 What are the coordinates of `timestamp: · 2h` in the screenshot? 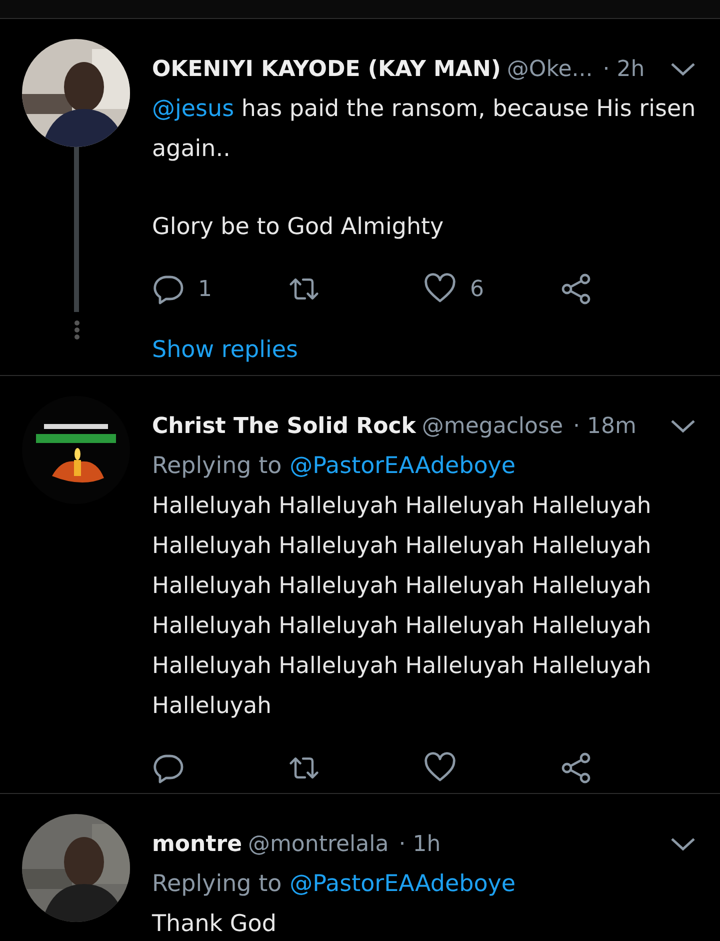 It's located at (623, 69).